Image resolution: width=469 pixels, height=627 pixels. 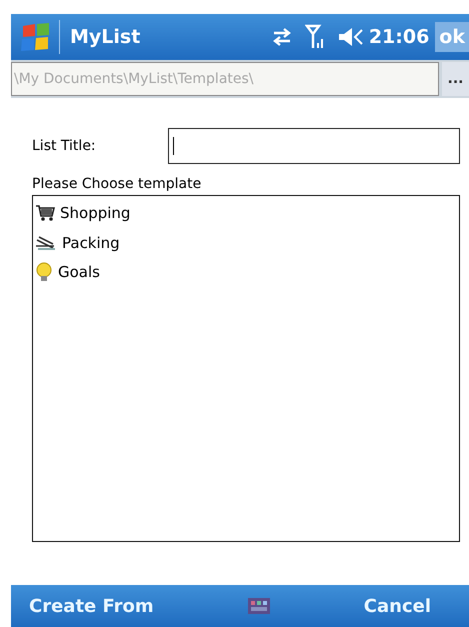 I want to click on template-prompt: Please Choose template, so click(x=117, y=184).